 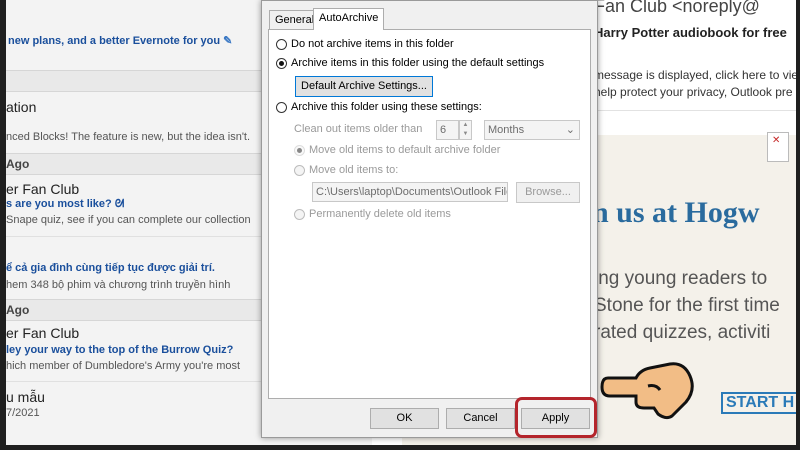 What do you see at coordinates (281, 63) in the screenshot?
I see `radio-default-archive` at bounding box center [281, 63].